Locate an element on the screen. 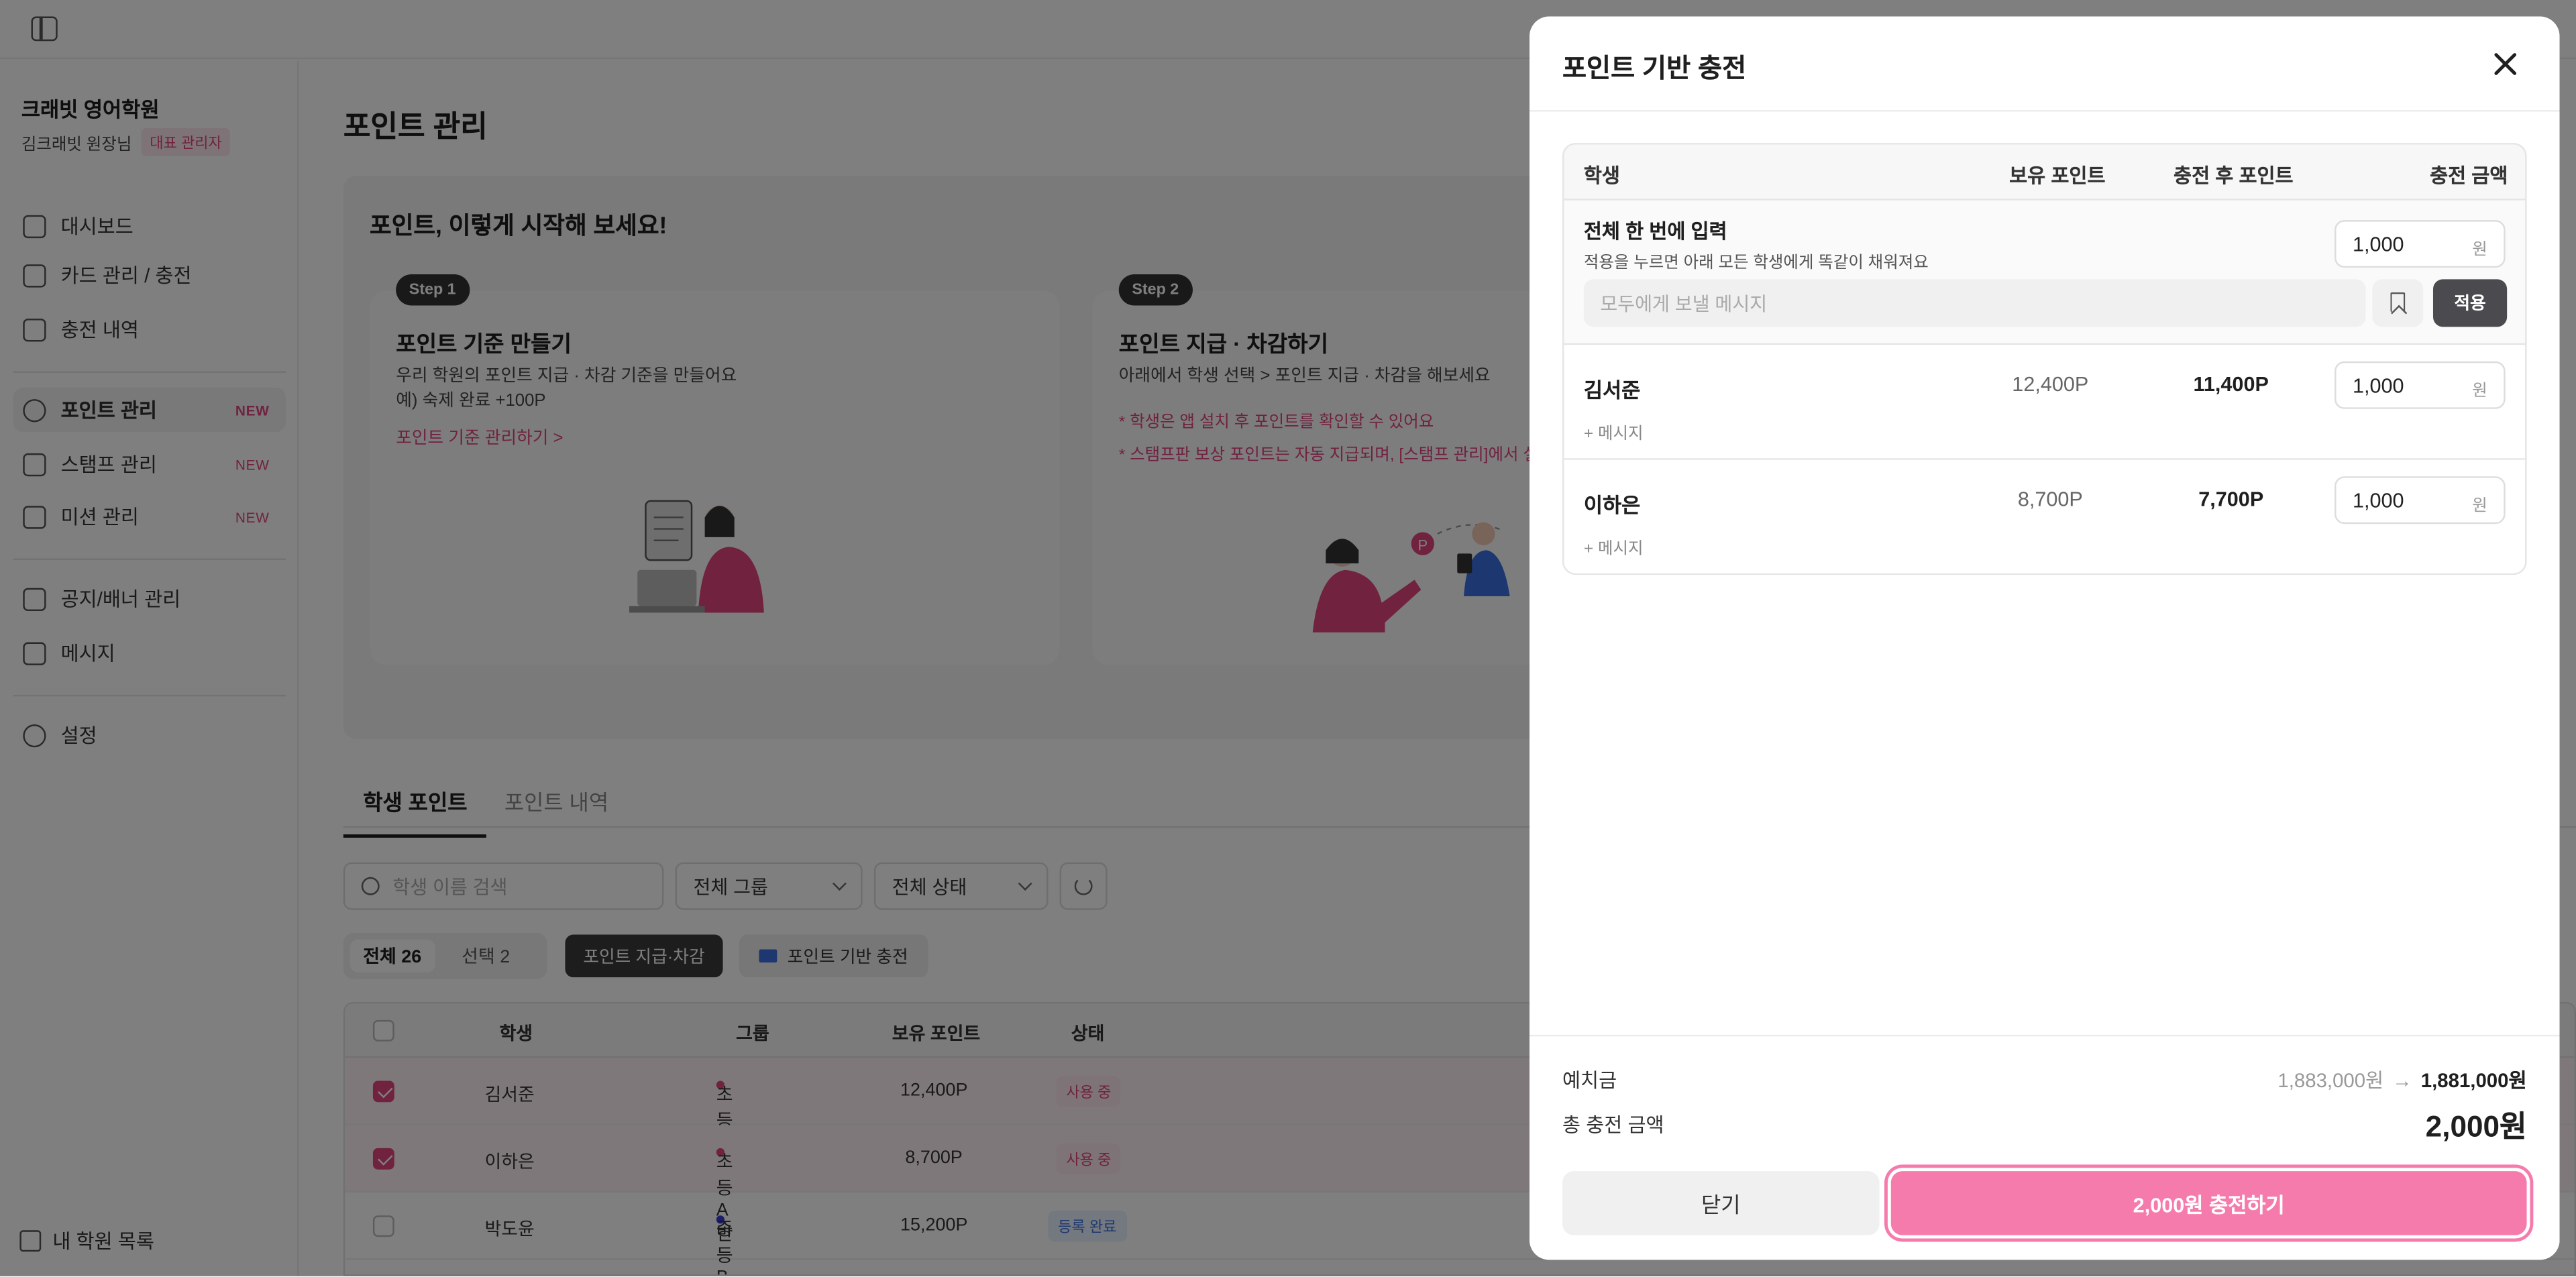  saved-messages-button is located at coordinates (2398, 303).